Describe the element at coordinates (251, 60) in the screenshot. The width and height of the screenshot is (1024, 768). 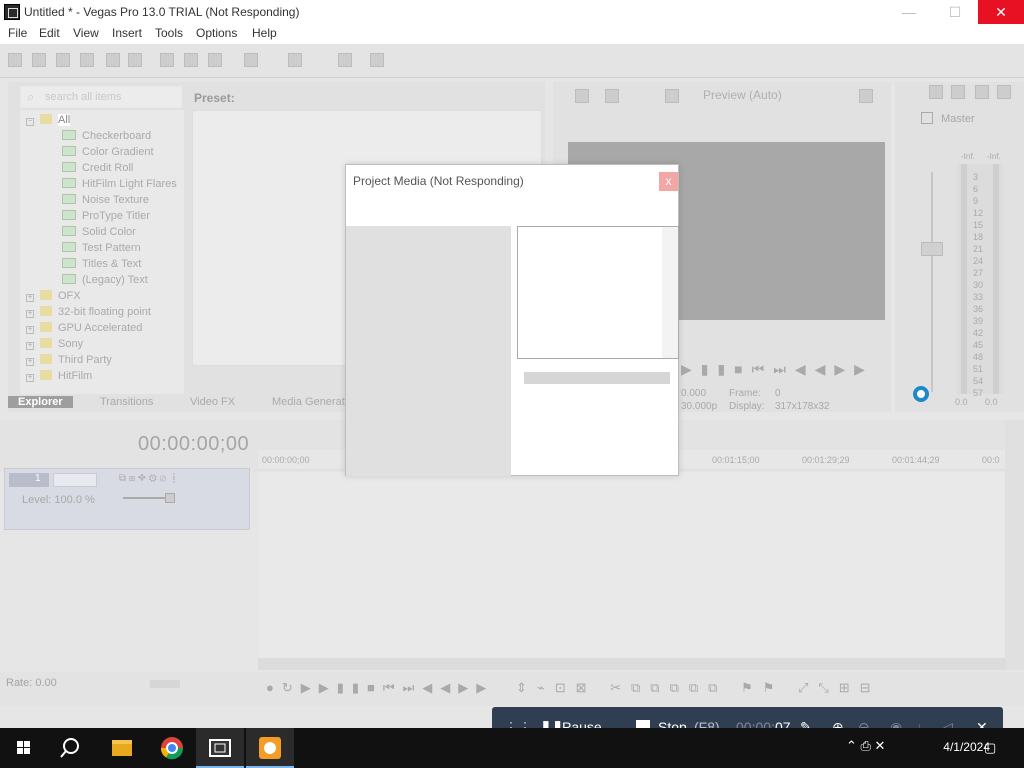
I see `undo-icon` at that location.